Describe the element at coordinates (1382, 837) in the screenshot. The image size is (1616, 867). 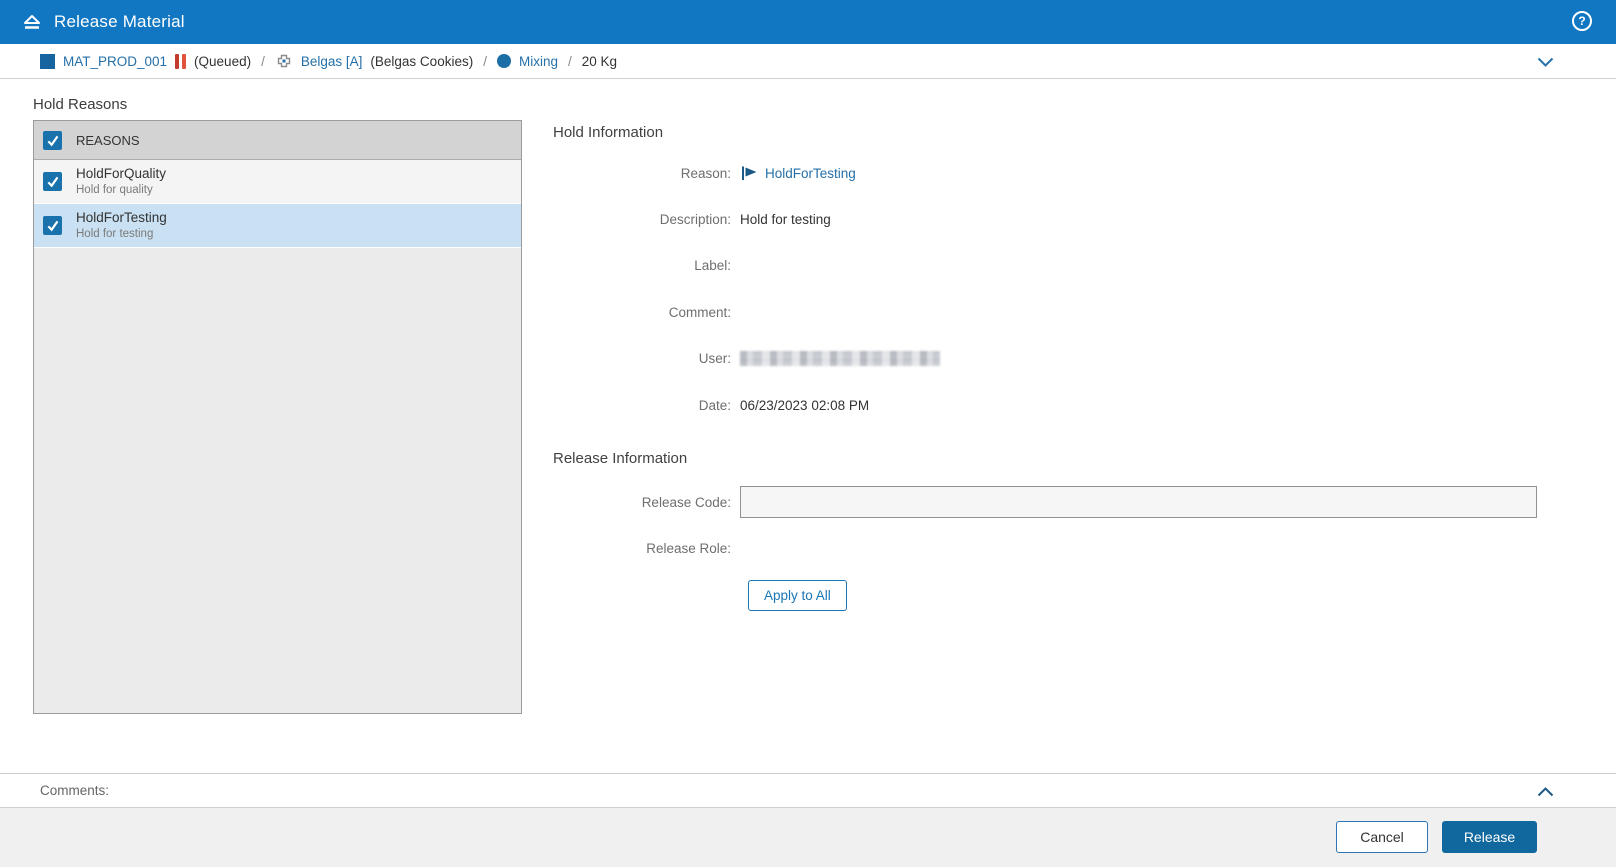
I see `cancel-button: Cancel` at that location.